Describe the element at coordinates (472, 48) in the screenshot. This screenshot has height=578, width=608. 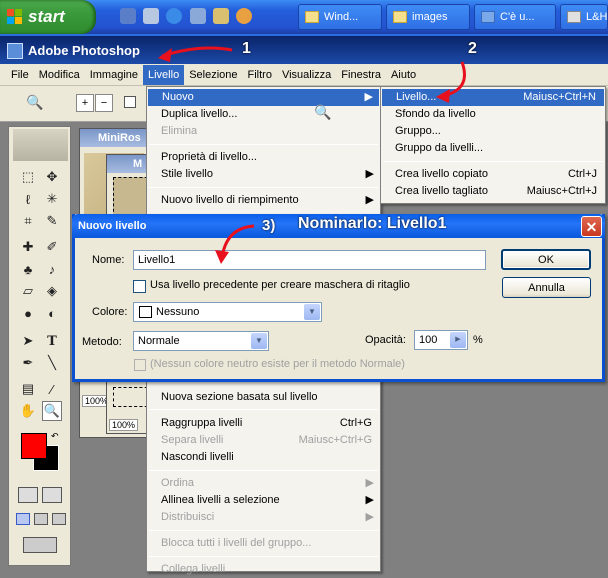
I see `step2-number: 2` at that location.